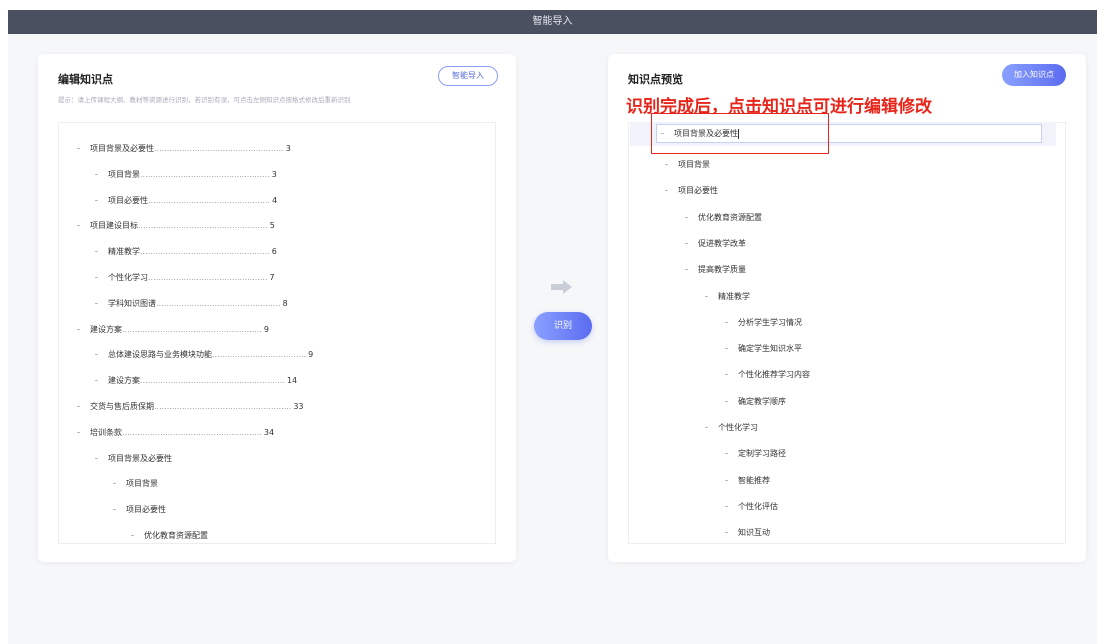  Describe the element at coordinates (754, 480) in the screenshot. I see `tree-node-label: 智能推荐` at that location.